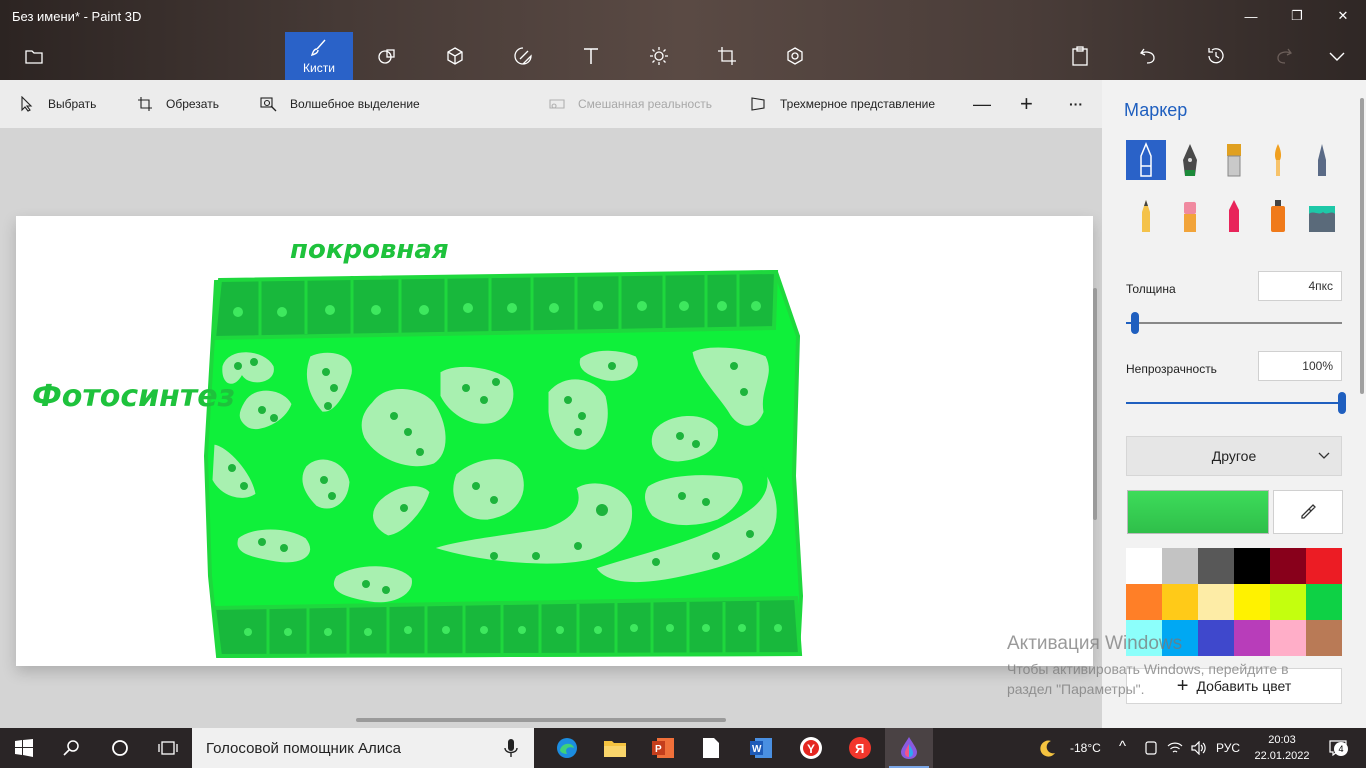  Describe the element at coordinates (34, 56) in the screenshot. I see `menu-button` at that location.